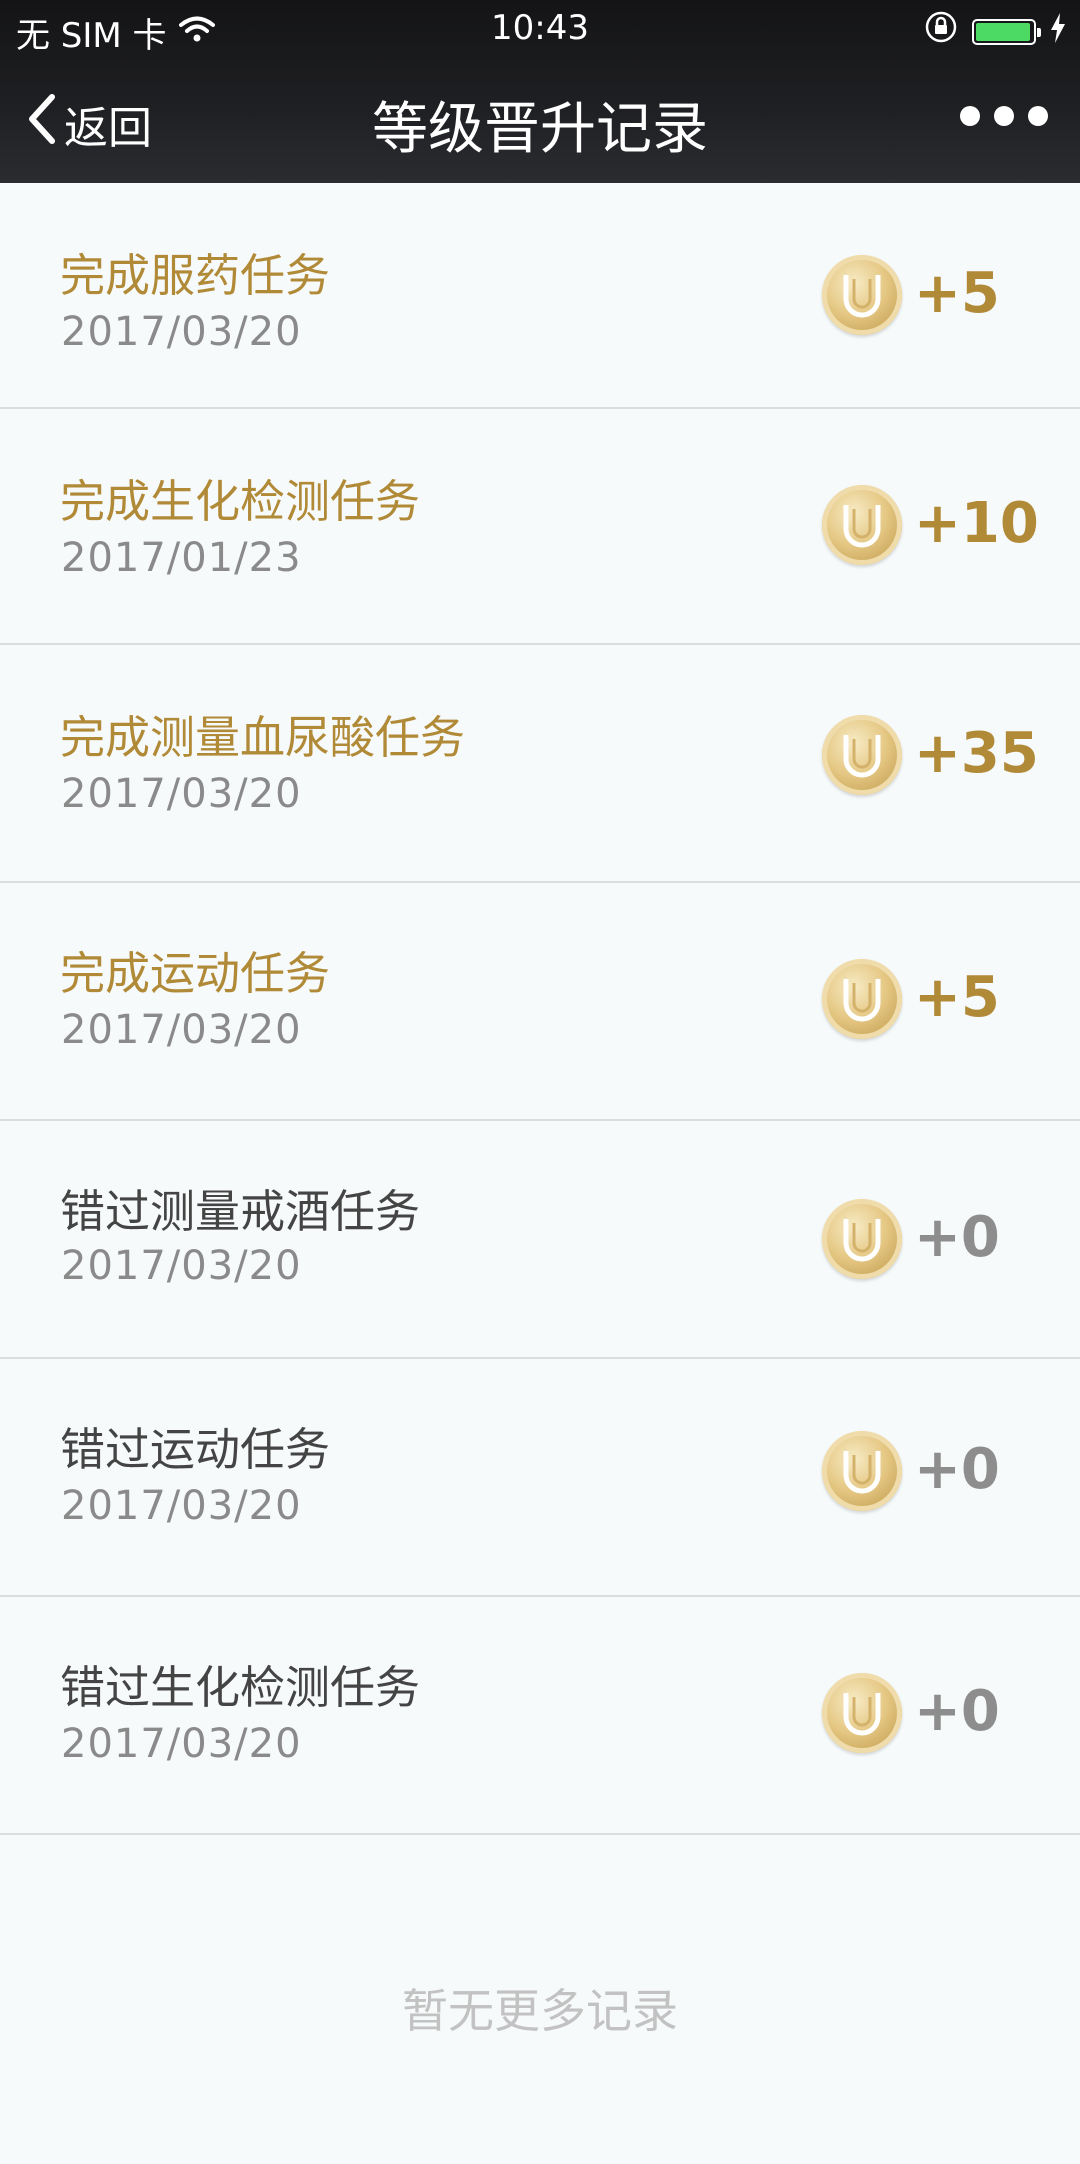 The width and height of the screenshot is (1080, 2164). I want to click on more-dots-icon, so click(1004, 116).